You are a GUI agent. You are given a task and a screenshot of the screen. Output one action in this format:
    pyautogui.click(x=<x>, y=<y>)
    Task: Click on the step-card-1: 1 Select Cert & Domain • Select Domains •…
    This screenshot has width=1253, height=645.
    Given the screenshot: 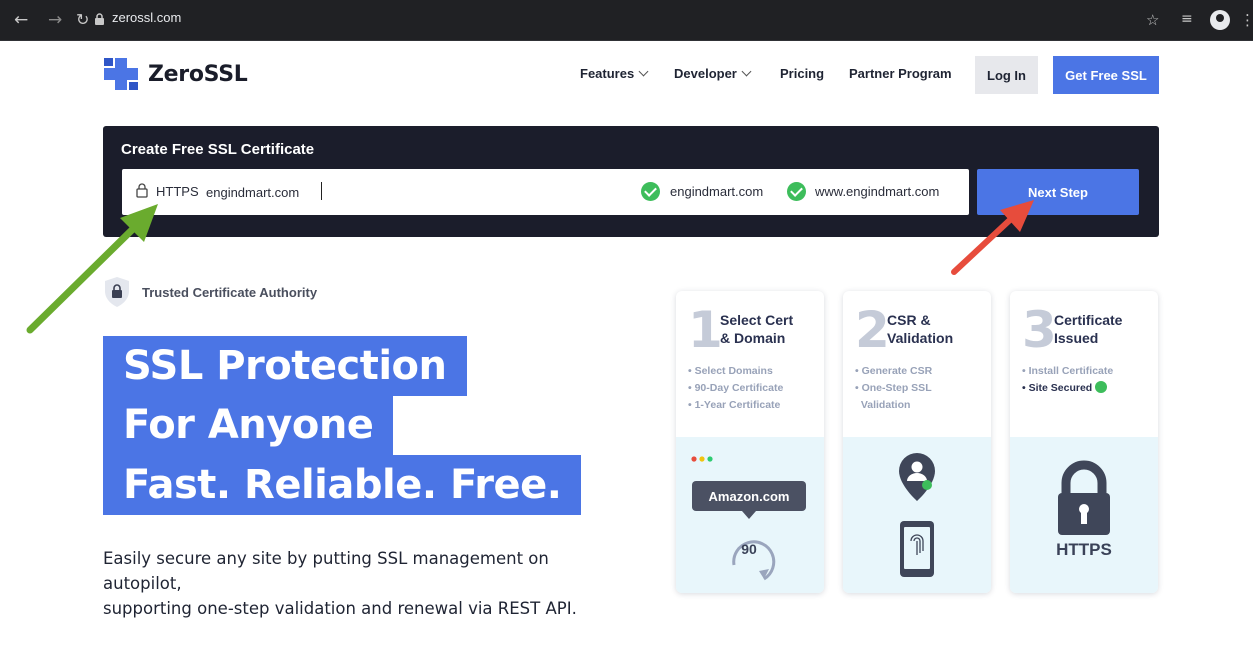 What is the action you would take?
    pyautogui.click(x=750, y=442)
    